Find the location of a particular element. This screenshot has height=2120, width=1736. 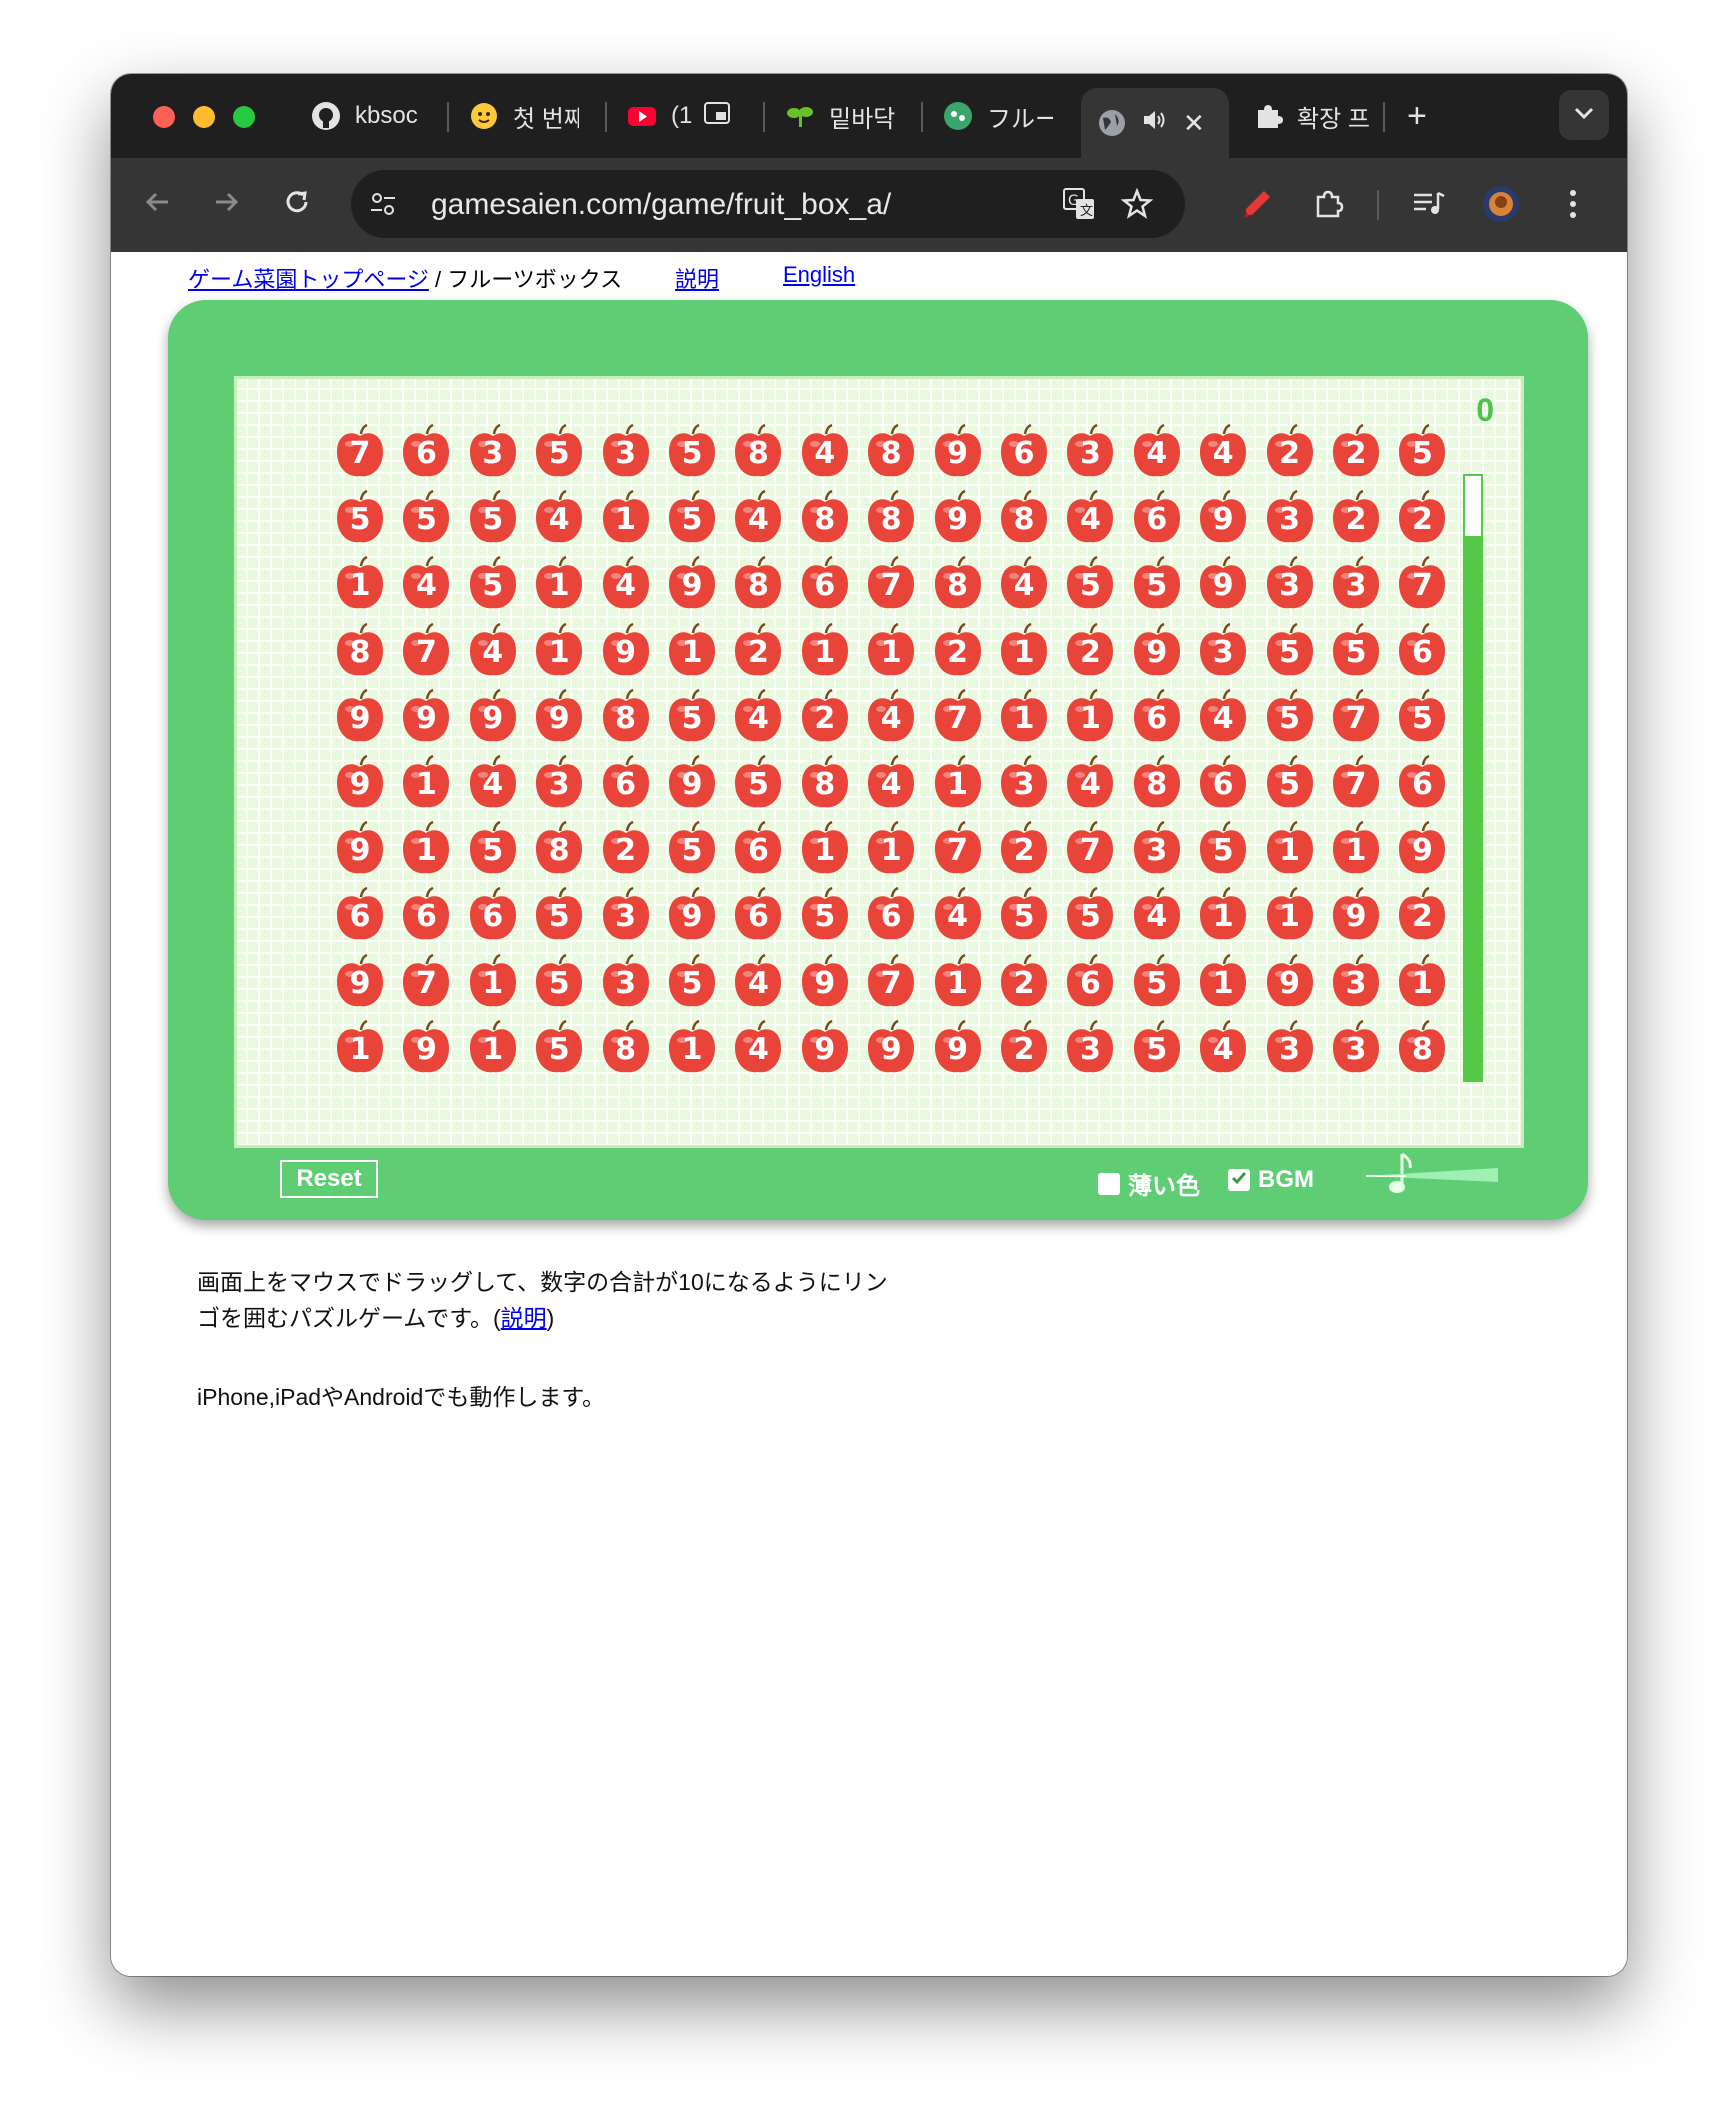

translate-icon: G文 is located at coordinates (1079, 204).